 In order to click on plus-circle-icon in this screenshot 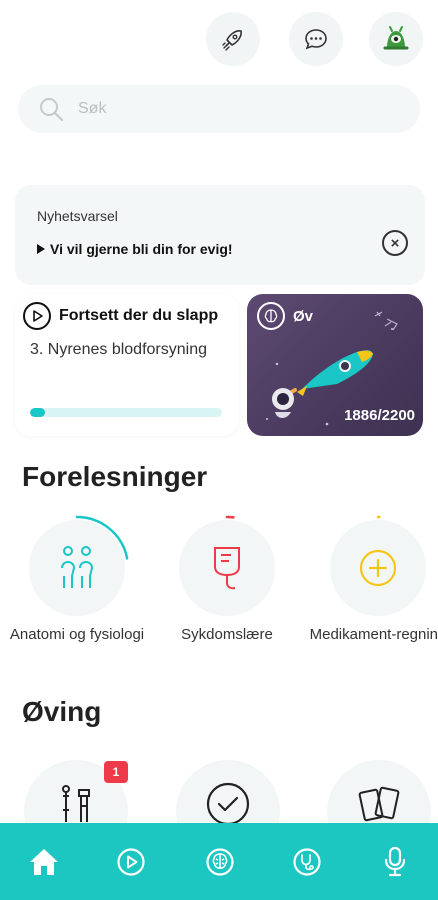, I will do `click(378, 568)`.